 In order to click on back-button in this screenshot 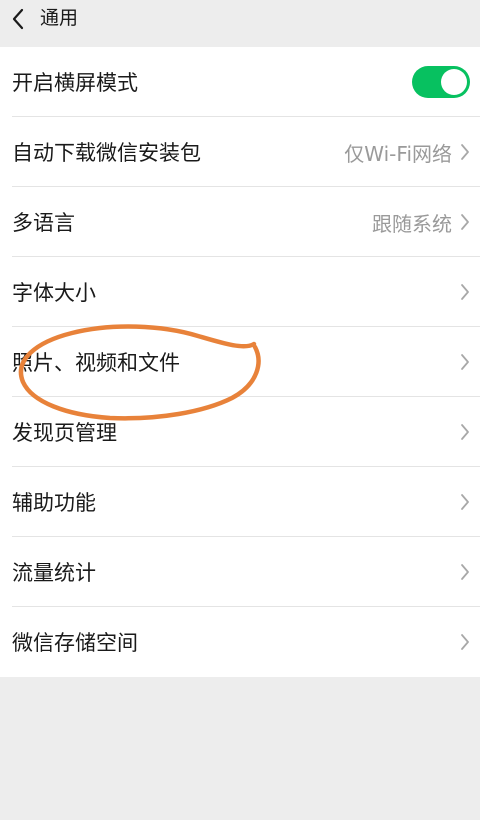, I will do `click(18, 19)`.